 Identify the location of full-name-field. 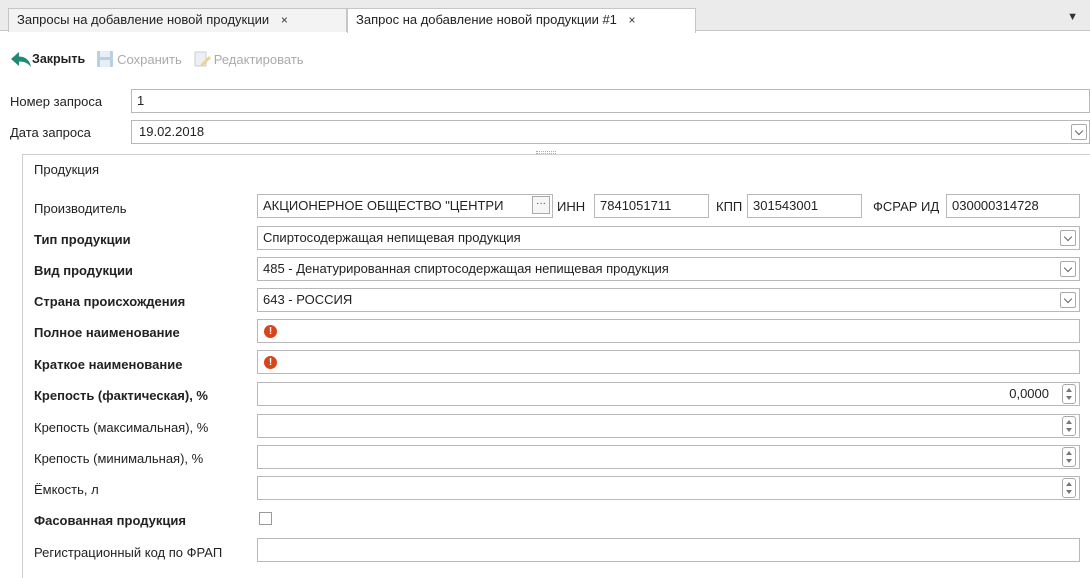
(668, 331).